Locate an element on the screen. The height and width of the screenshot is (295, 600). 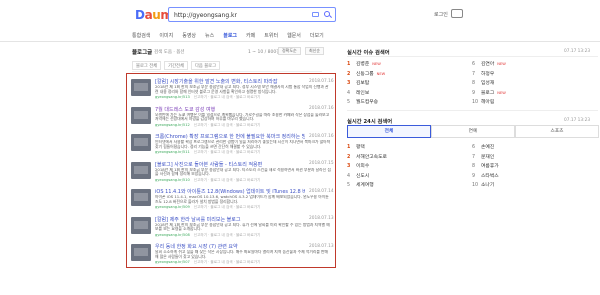
rank-keyword: 이외수 is located at coordinates (362, 166).